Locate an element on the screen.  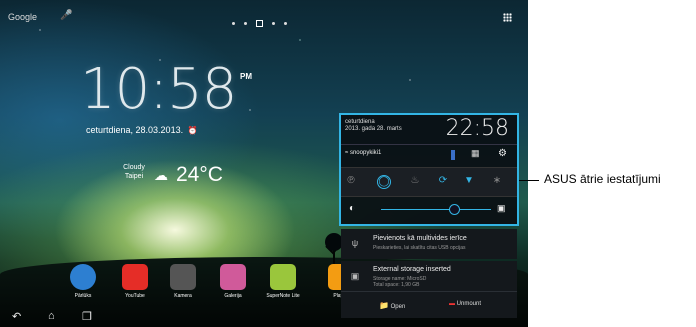
supernote-icon is located at coordinates (283, 277).